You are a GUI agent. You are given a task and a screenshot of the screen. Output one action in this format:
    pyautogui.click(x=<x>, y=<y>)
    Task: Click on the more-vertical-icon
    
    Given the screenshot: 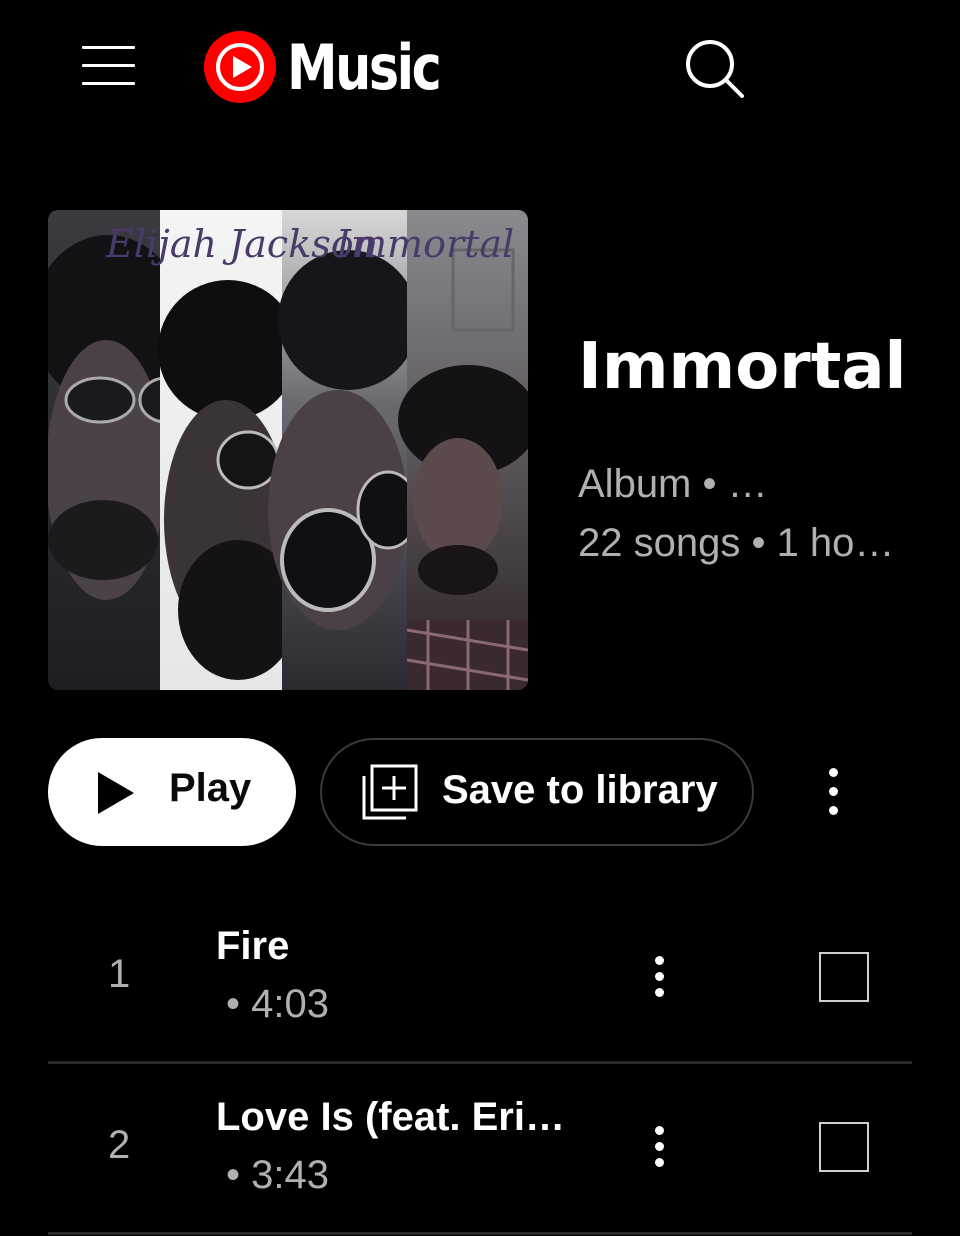 What is the action you would take?
    pyautogui.click(x=834, y=792)
    